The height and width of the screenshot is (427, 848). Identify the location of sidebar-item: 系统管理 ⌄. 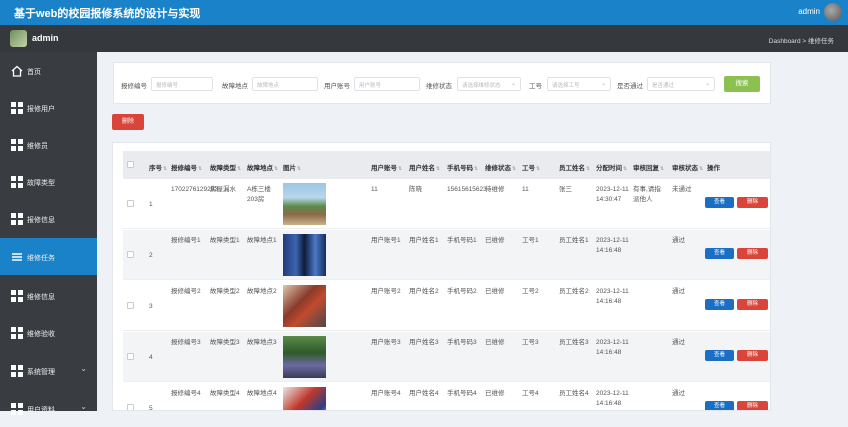
(48, 370).